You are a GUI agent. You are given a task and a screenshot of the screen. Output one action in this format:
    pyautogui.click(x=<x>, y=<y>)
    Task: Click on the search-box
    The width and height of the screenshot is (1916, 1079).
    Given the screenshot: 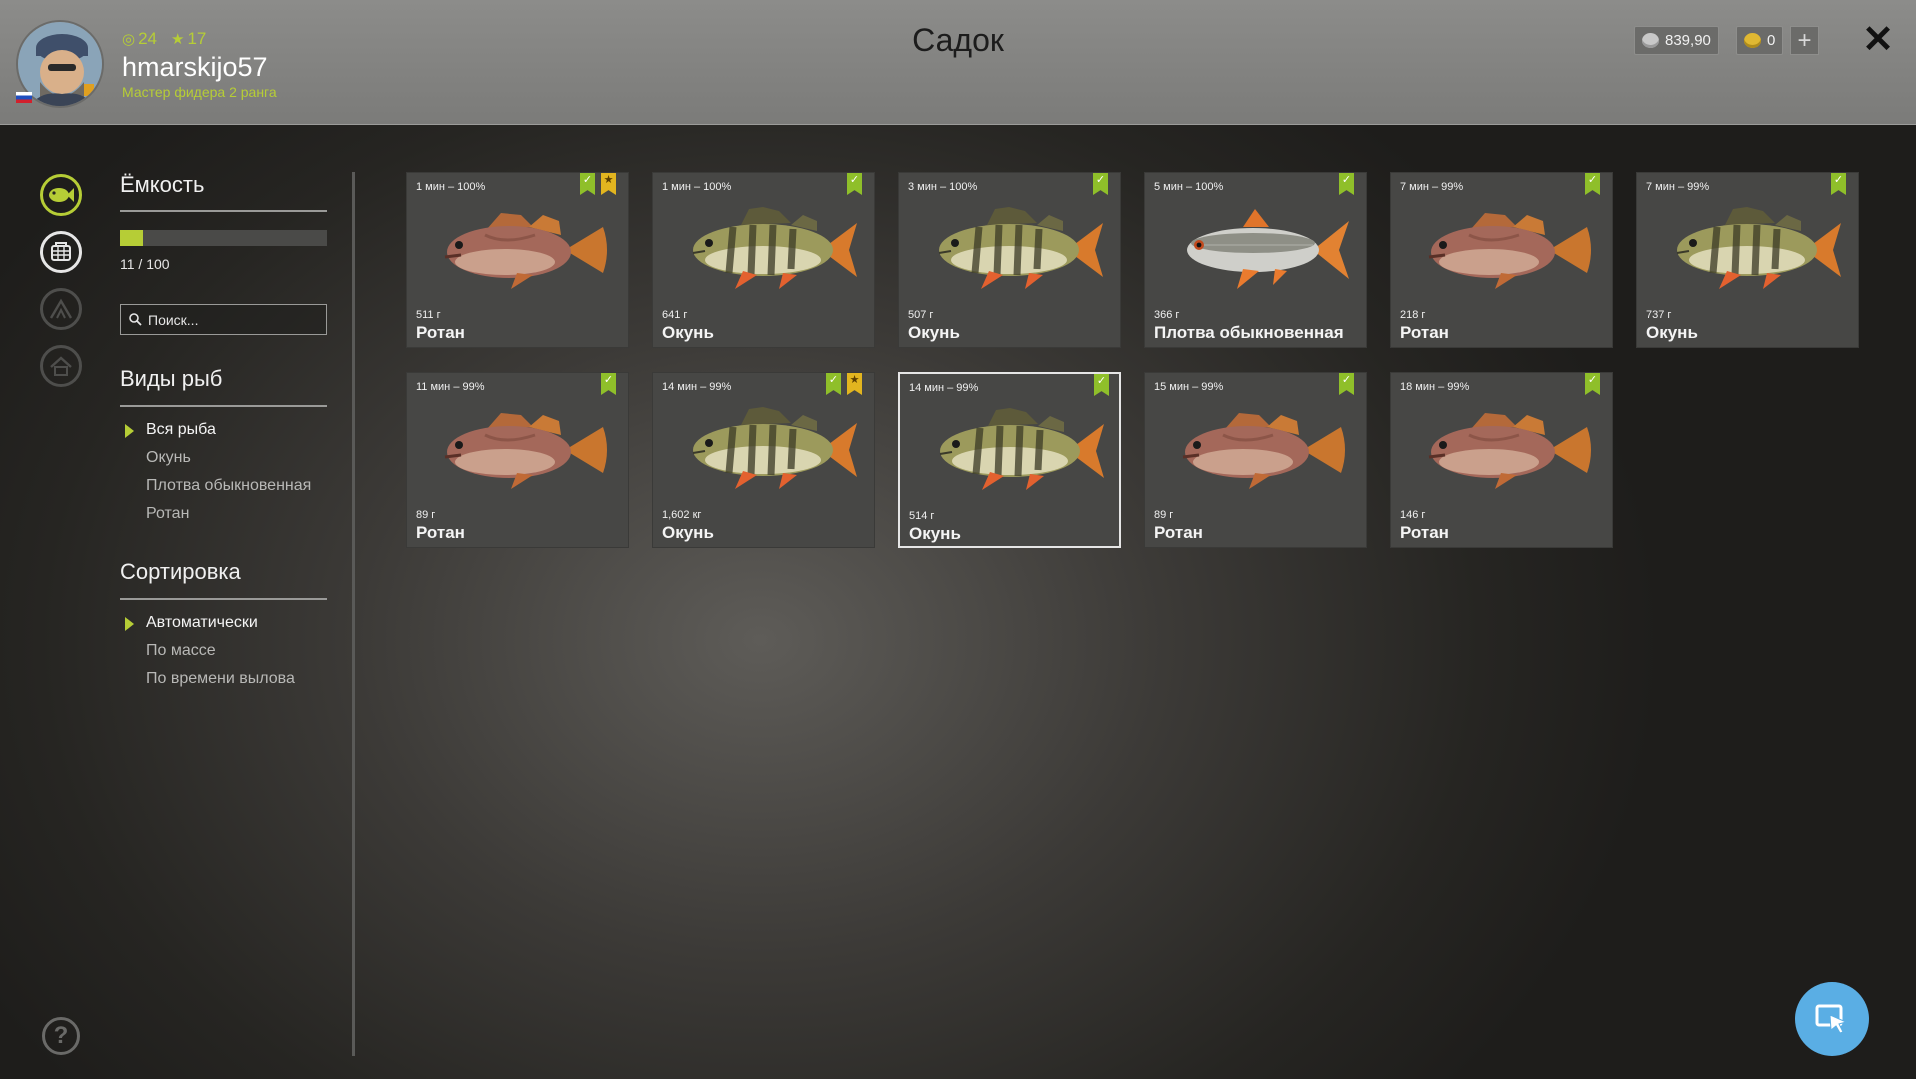 What is the action you would take?
    pyautogui.click(x=223, y=319)
    